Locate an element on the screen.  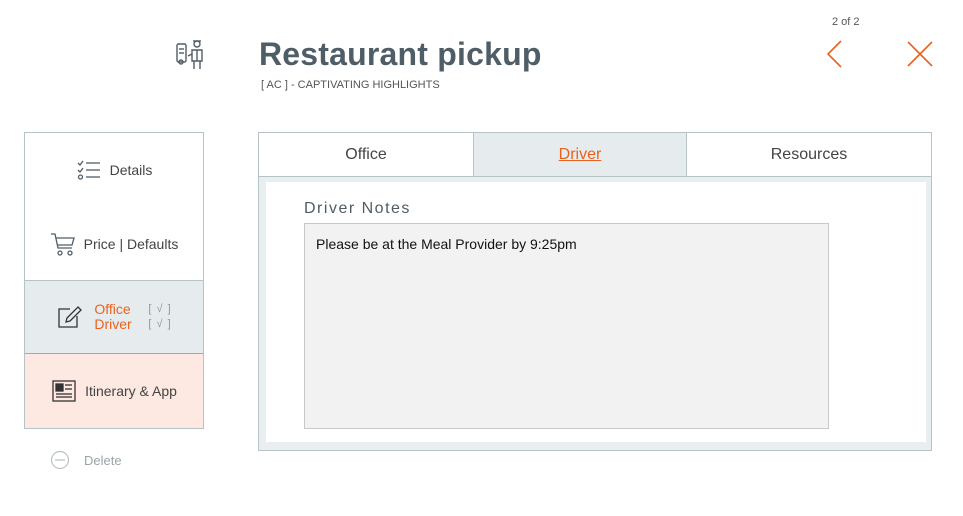
tab-bar: Office Driver Resources is located at coordinates (595, 155).